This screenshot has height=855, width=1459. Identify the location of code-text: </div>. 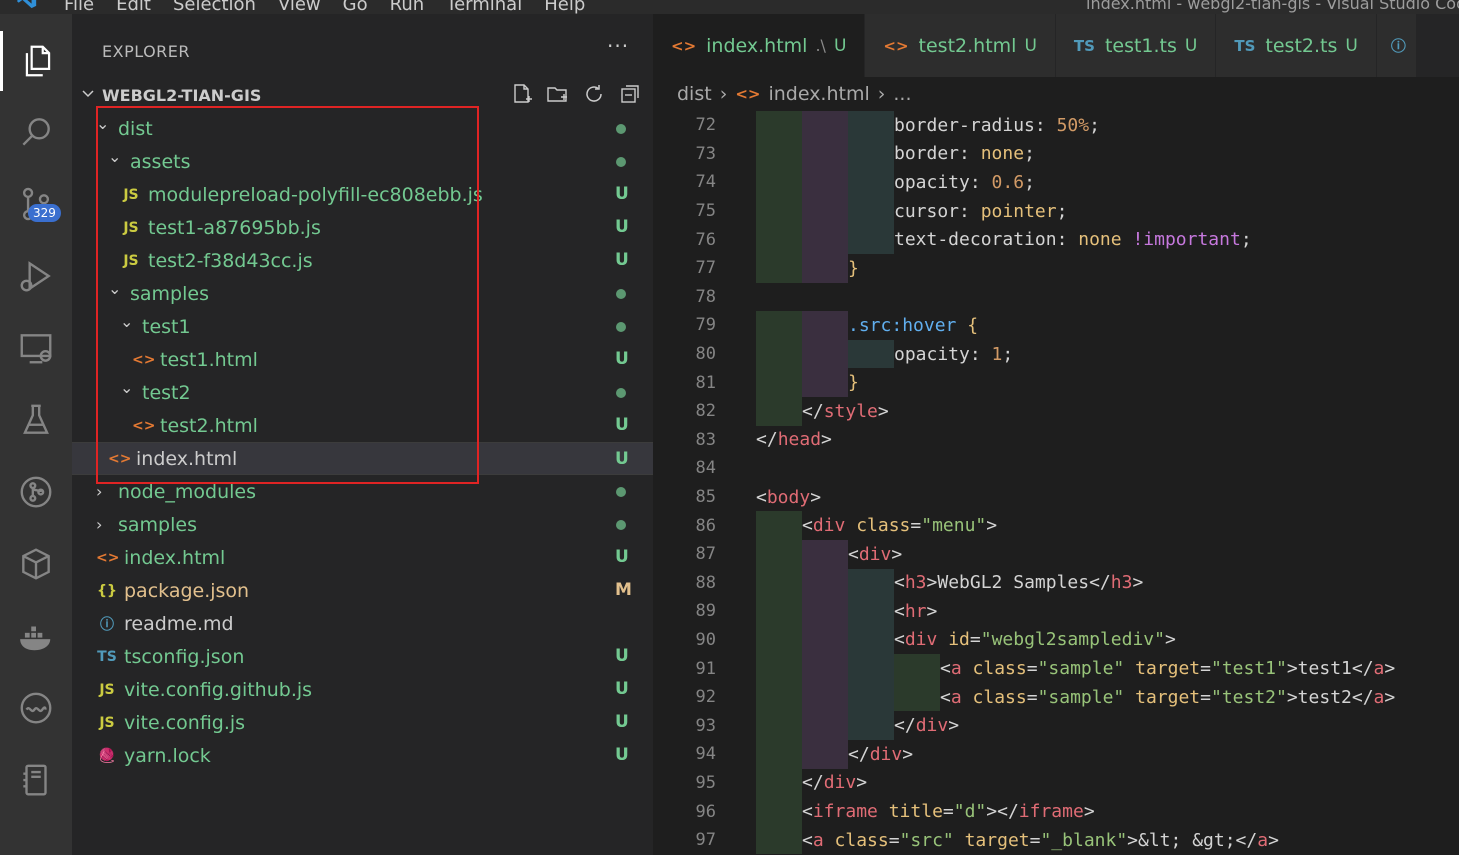
(926, 725).